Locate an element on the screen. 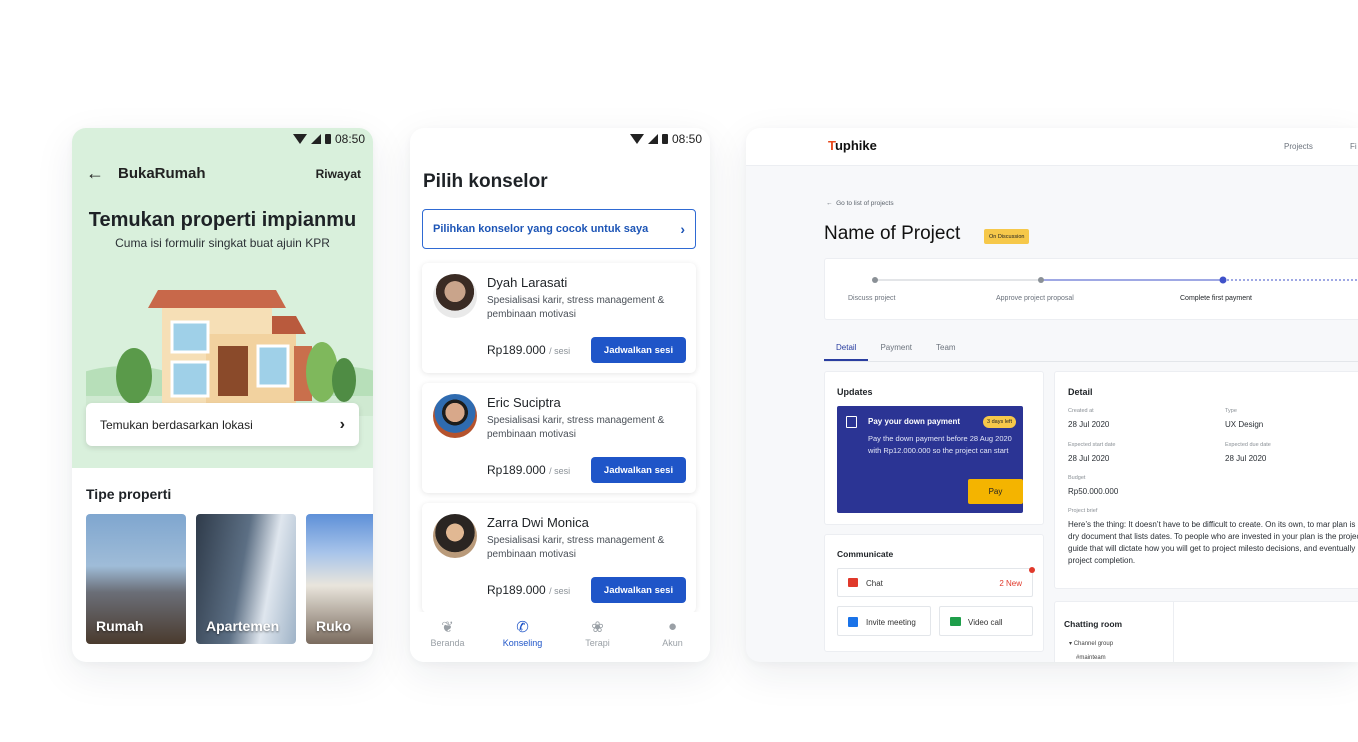  due-date-label: Expected due date is located at coordinates (1248, 445).